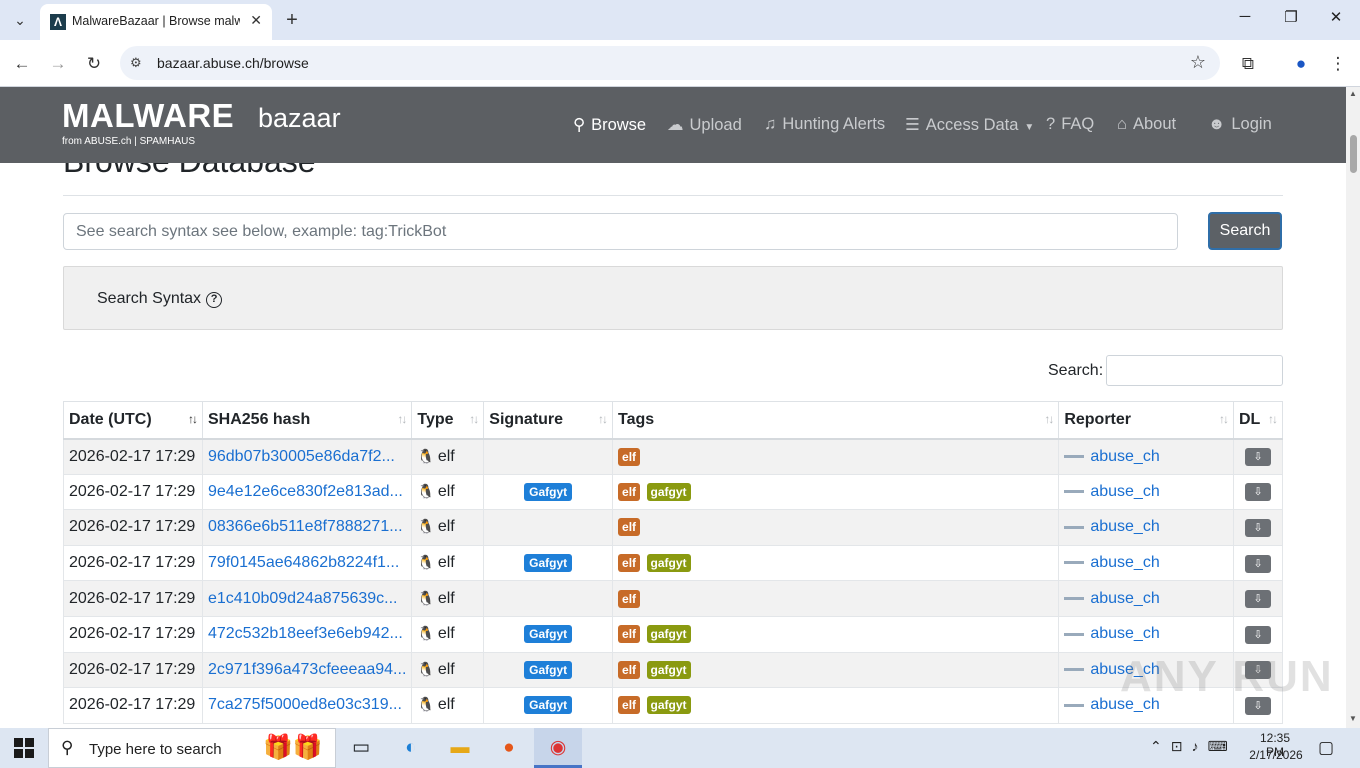 This screenshot has width=1360, height=768. Describe the element at coordinates (1326, 748) in the screenshot. I see `notification-icon: ▢` at that location.